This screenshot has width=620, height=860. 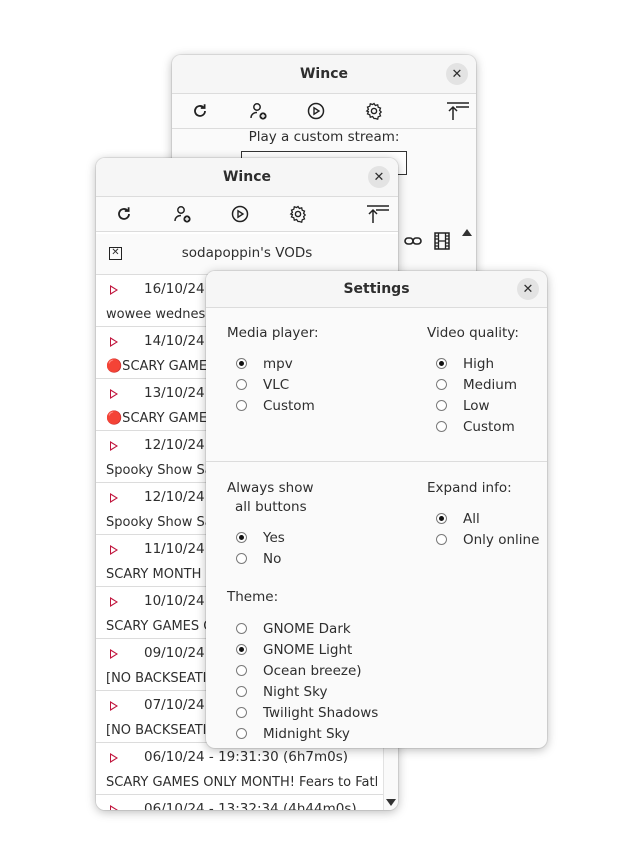 I want to click on divider, so click(x=376, y=461).